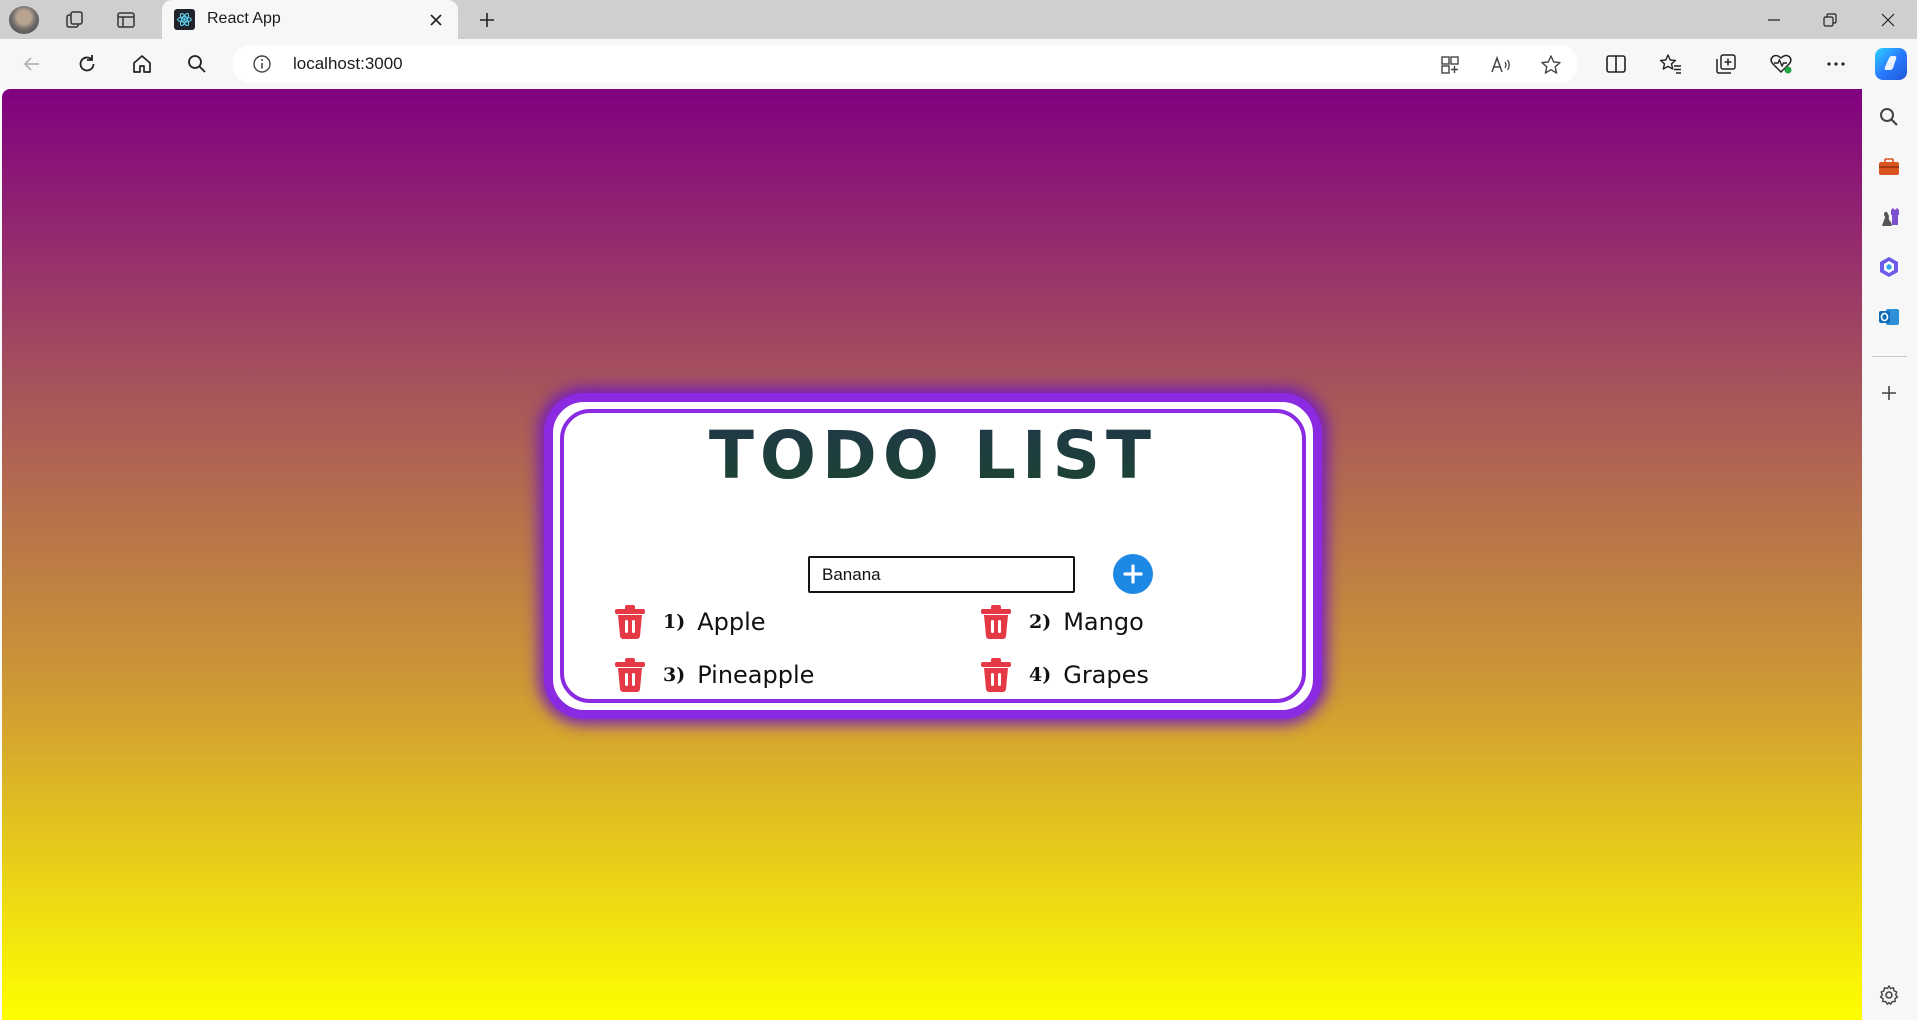  What do you see at coordinates (1889, 393) in the screenshot?
I see `add-sidebar-app-icon` at bounding box center [1889, 393].